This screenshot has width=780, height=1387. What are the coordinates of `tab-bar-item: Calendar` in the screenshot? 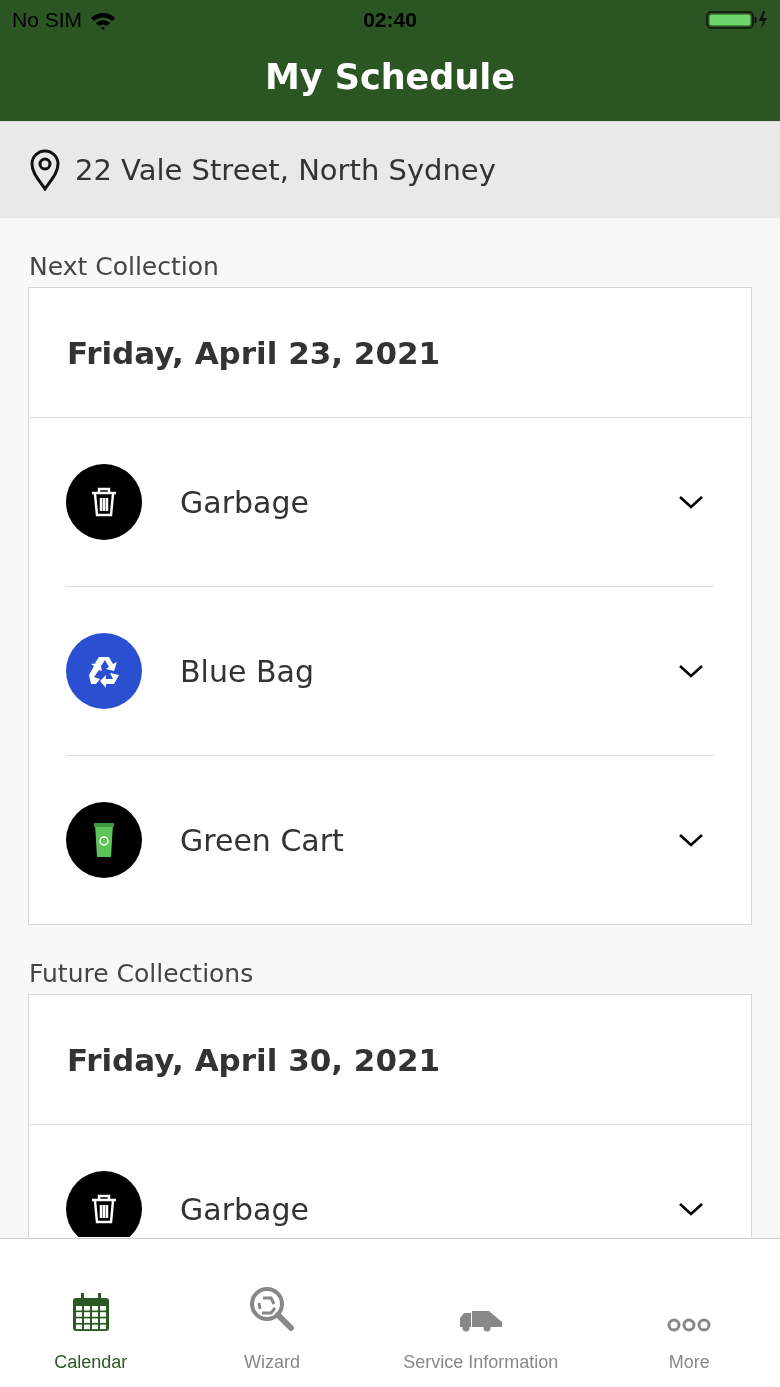 It's located at (91, 1313).